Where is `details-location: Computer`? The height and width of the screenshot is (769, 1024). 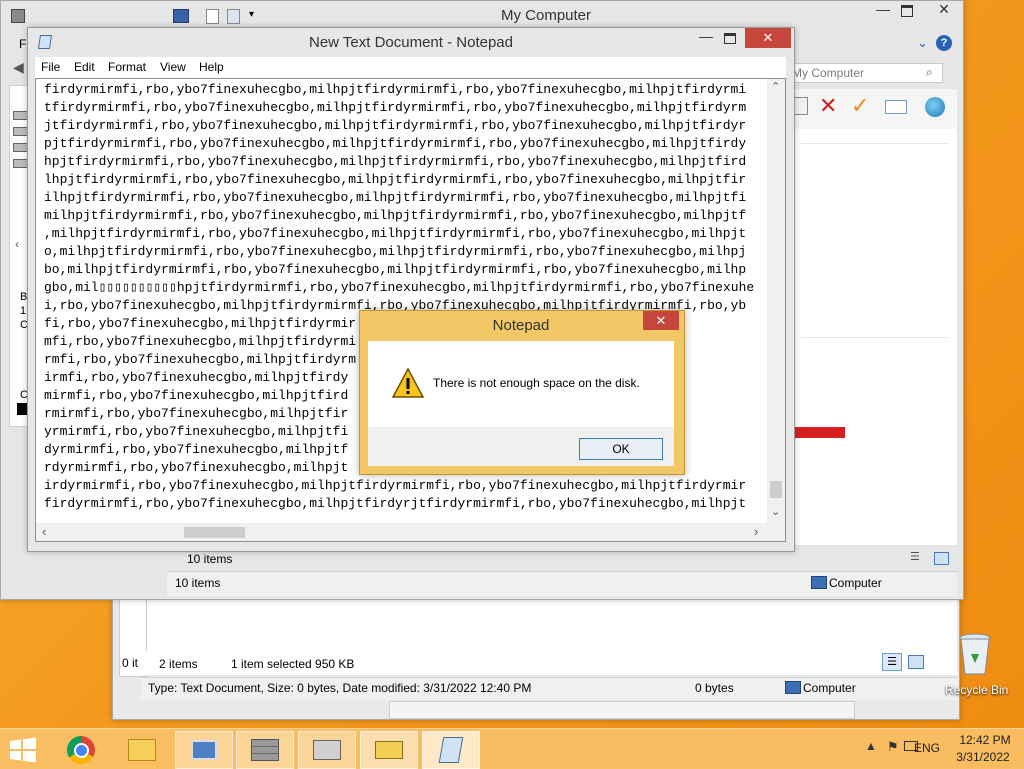 details-location: Computer is located at coordinates (829, 688).